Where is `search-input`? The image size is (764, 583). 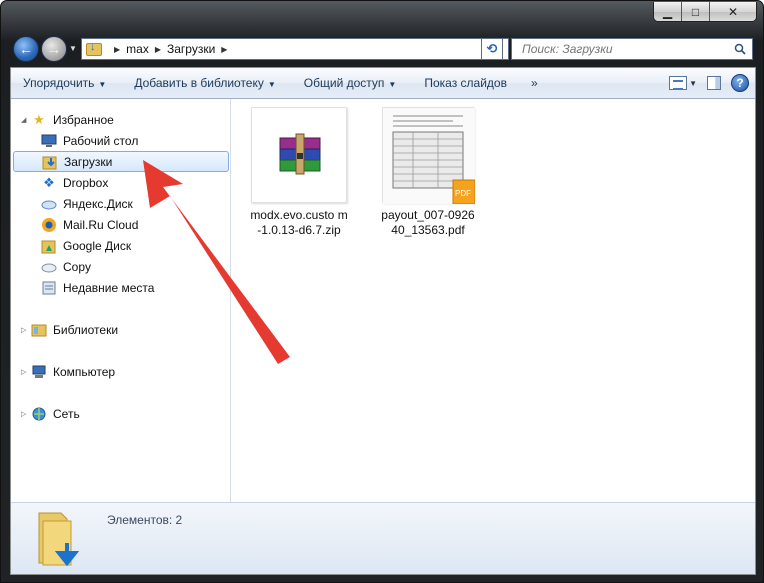 search-input is located at coordinates (620, 49).